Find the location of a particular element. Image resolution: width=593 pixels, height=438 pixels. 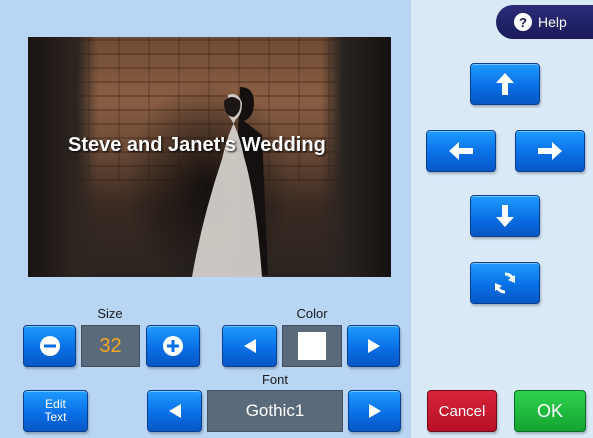

move-left-button is located at coordinates (461, 151).